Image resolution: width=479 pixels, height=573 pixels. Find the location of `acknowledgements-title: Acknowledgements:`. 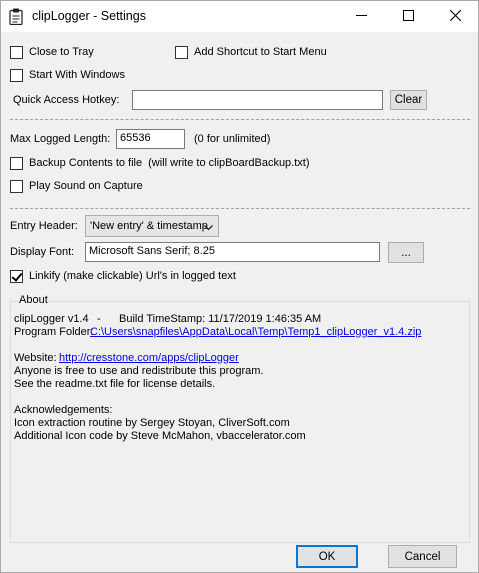

acknowledgements-title: Acknowledgements: is located at coordinates (63, 410).